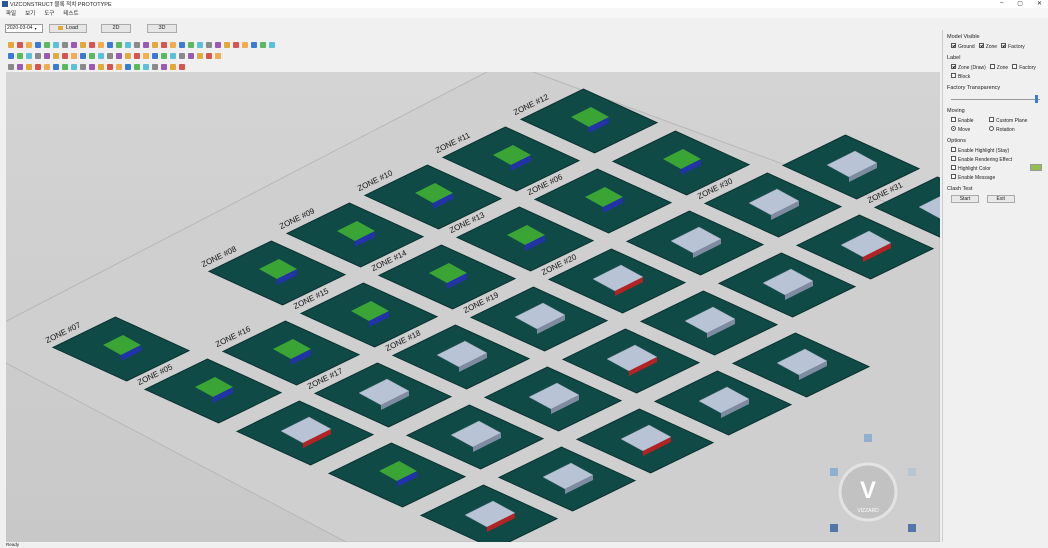  I want to click on nav-cube-bottom-right, so click(912, 528).